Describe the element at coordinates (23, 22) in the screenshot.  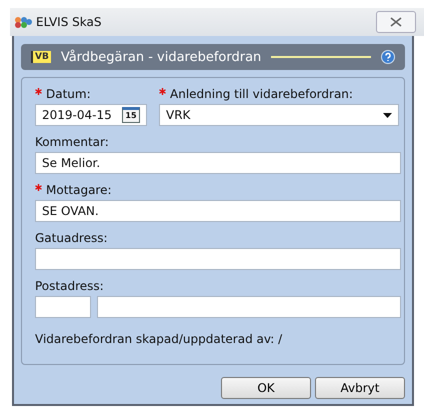
I see `app-logo-icon` at that location.